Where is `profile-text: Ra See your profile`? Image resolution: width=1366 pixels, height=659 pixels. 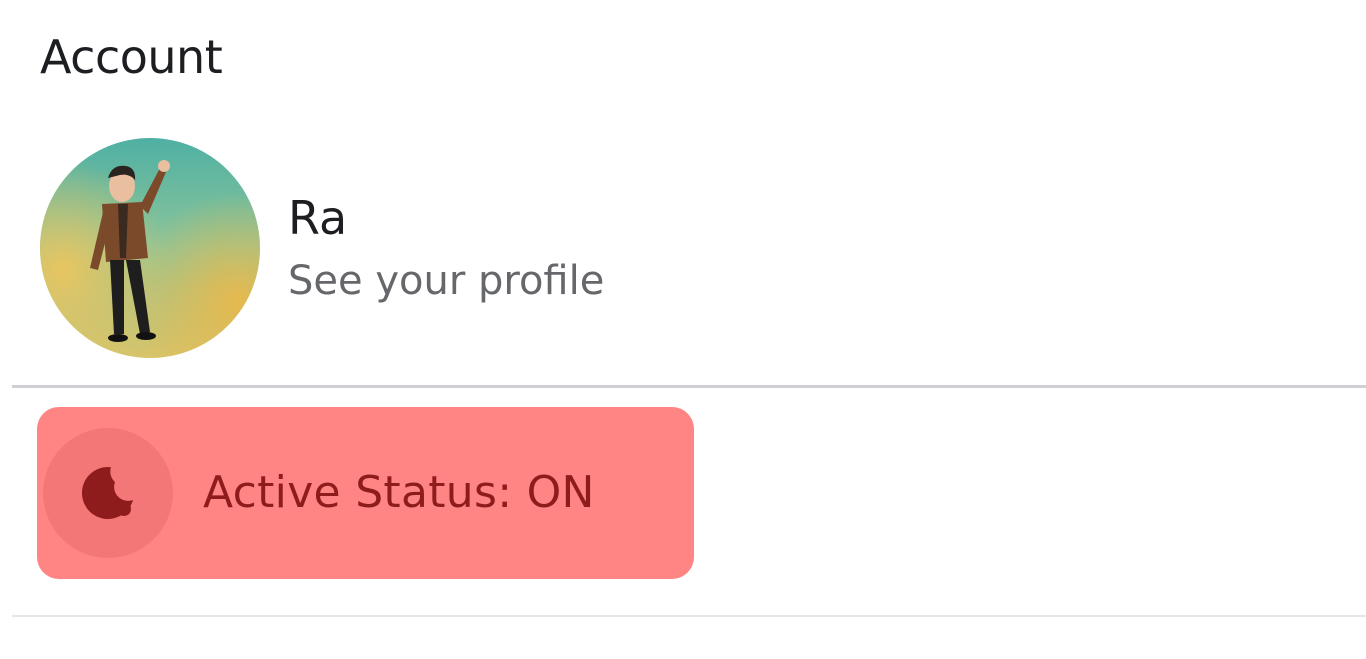
profile-text: Ra See your profile is located at coordinates (446, 247).